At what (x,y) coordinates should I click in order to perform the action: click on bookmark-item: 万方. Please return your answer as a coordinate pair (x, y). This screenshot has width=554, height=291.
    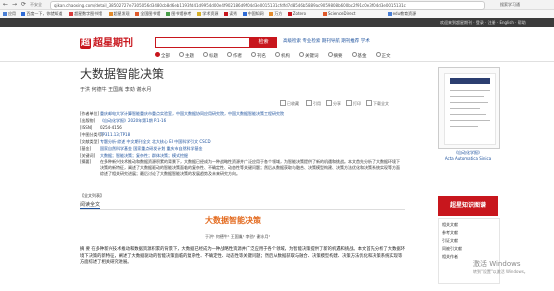
    Looking at the image, I should click on (275, 14).